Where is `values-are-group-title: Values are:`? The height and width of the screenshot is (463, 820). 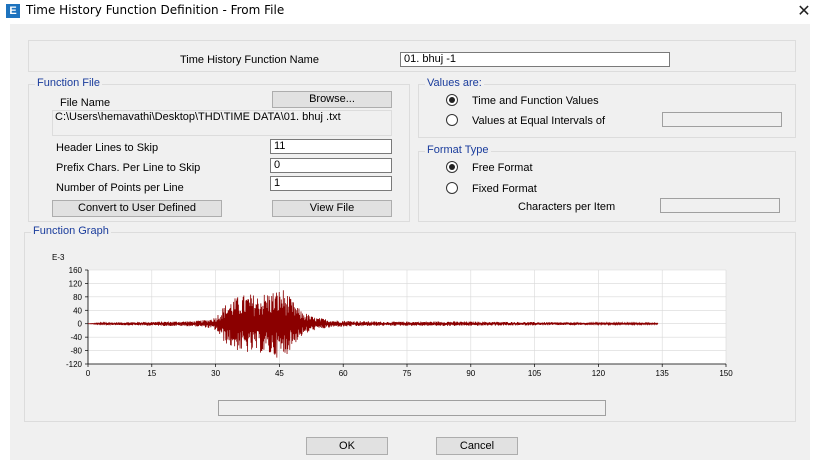 values-are-group-title: Values are: is located at coordinates (454, 83).